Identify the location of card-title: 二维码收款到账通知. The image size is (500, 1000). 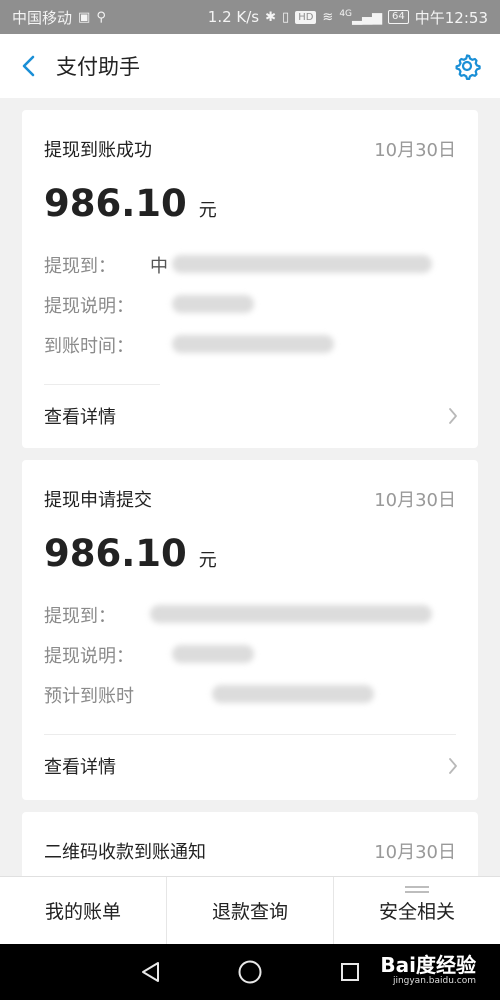
(125, 852).